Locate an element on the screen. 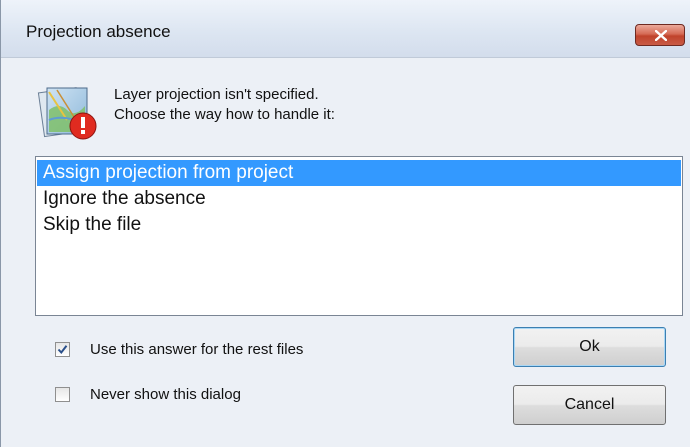 This screenshot has height=447, width=690. list-item-ignore-absence: Ignore the absence is located at coordinates (359, 199).